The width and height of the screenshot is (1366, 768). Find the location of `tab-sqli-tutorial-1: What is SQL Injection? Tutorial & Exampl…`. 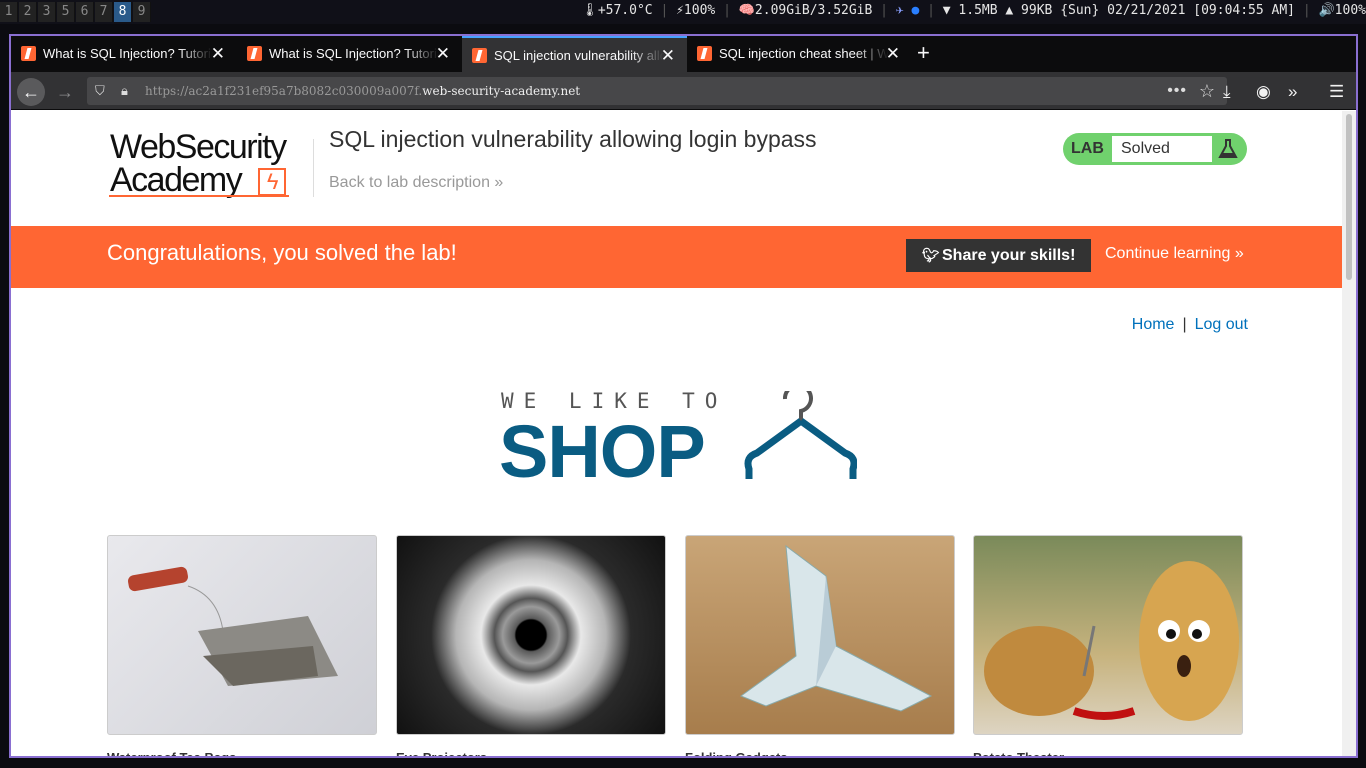

tab-sqli-tutorial-1: What is SQL Injection? Tutorial & Exampl… is located at coordinates (124, 54).